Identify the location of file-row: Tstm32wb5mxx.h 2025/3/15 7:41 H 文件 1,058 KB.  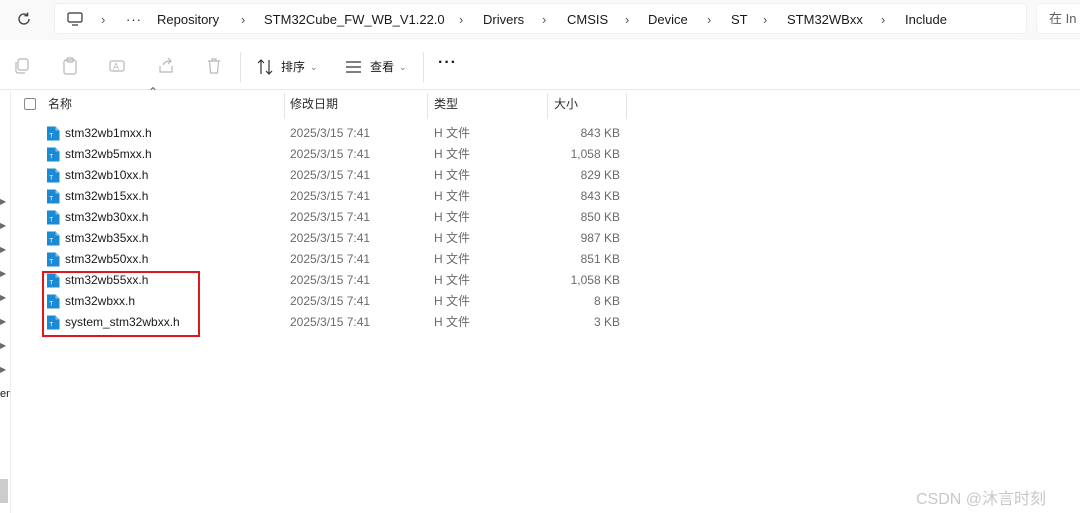
(320, 154).